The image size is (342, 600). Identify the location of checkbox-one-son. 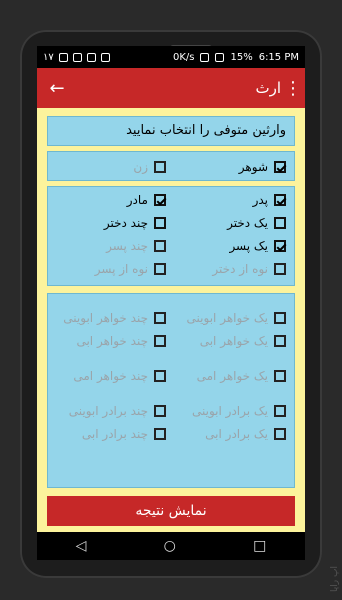
(280, 246).